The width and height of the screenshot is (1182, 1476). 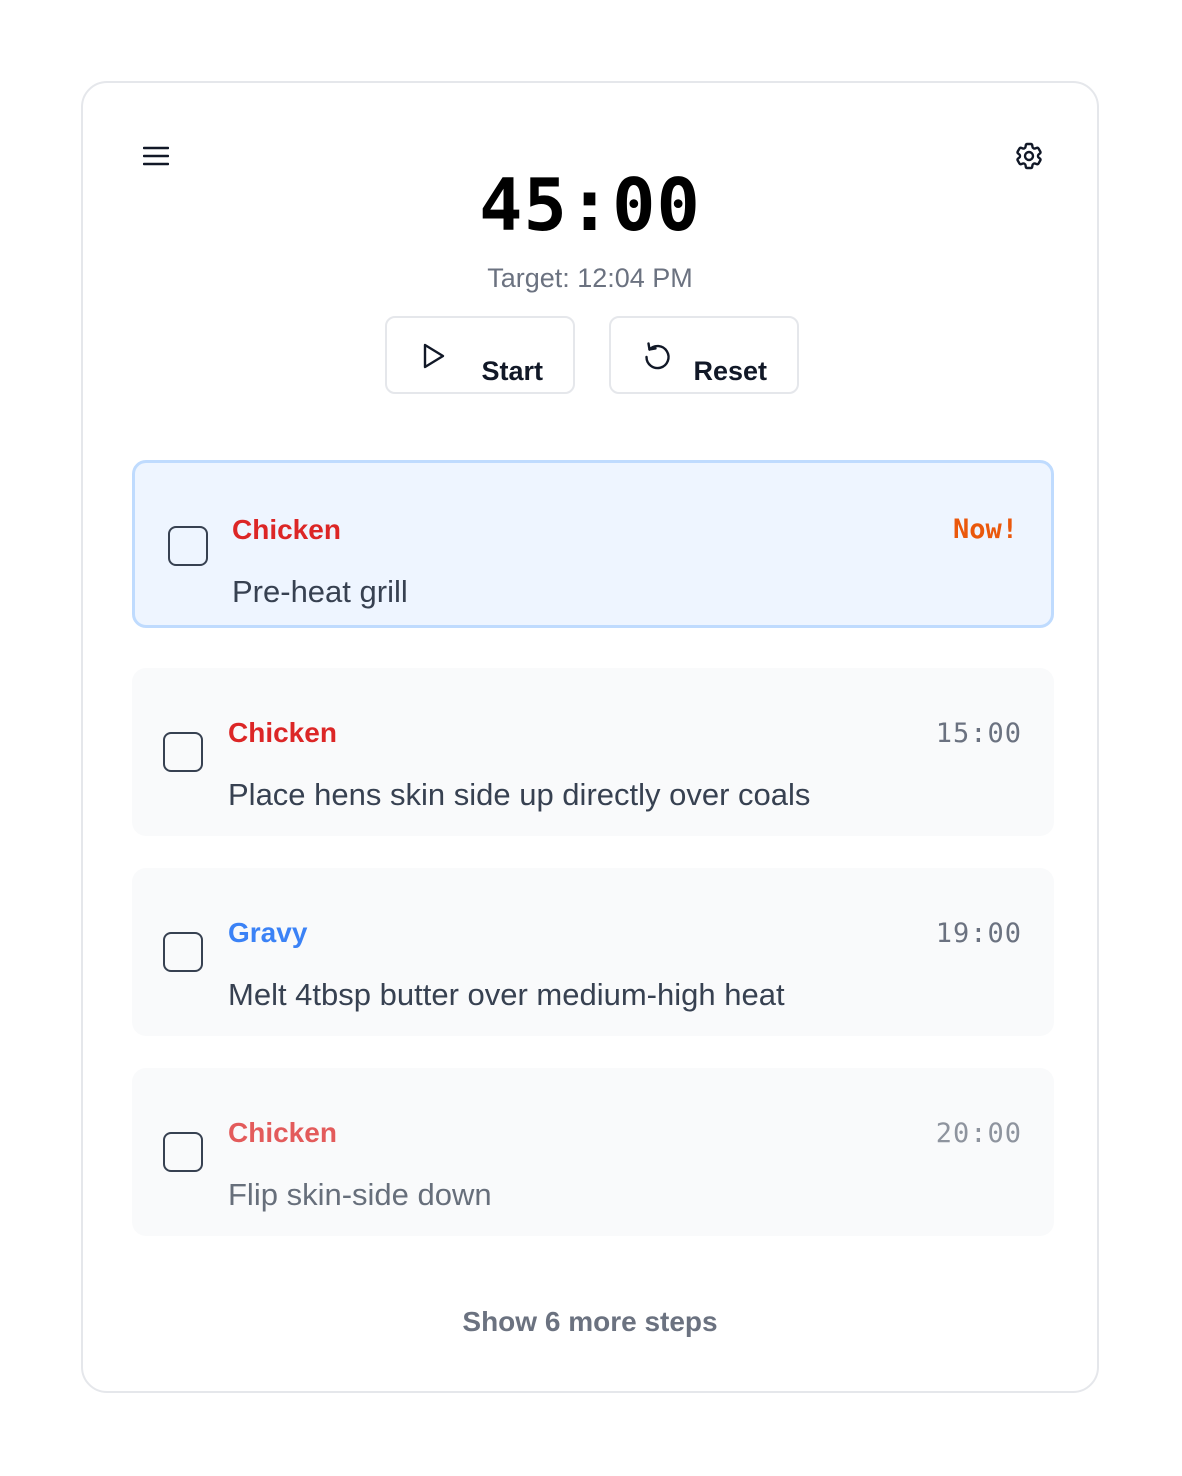 I want to click on step-description: Melt 4tbsp butter over medium-high heat, so click(x=506, y=994).